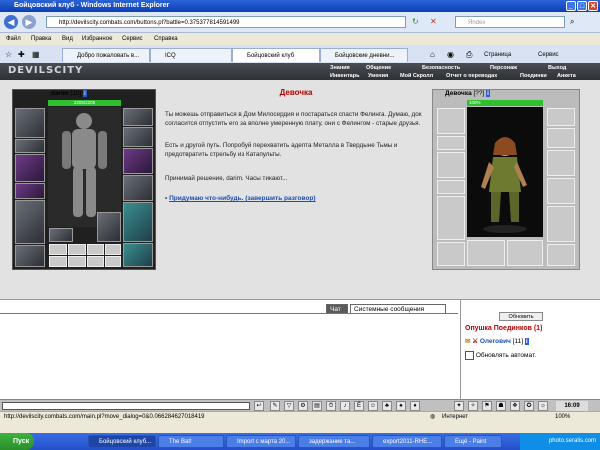 Image resolution: width=600 pixels, height=450 pixels. I want to click on print-icon: ⎙, so click(469, 55).